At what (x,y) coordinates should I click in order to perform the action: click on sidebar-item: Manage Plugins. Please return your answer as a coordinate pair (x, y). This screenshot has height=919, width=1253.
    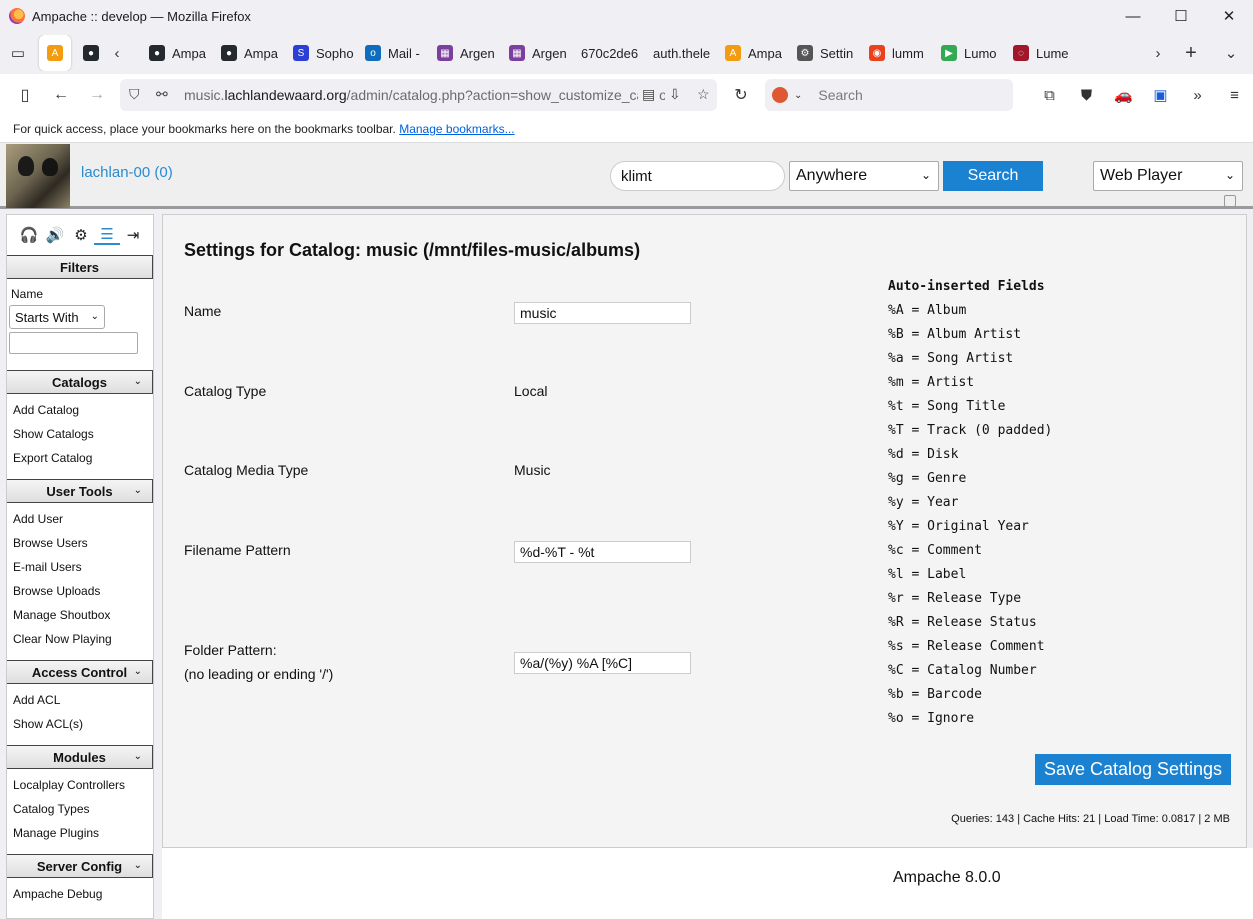
    Looking at the image, I should click on (80, 833).